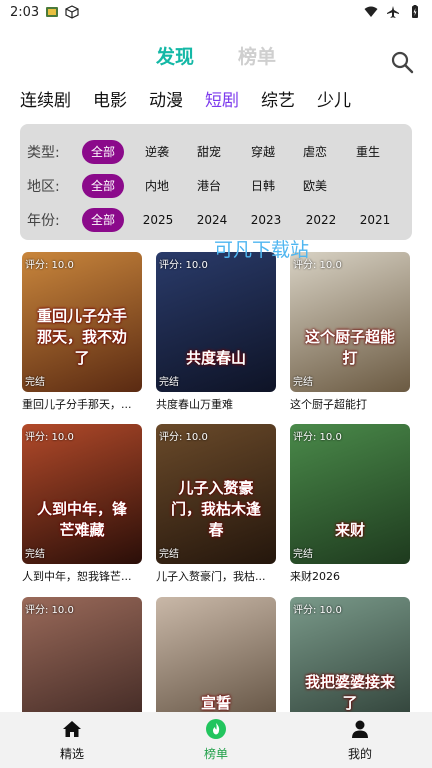  What do you see at coordinates (215, 753) in the screenshot?
I see `nav-ranking-label: 榜单` at bounding box center [215, 753].